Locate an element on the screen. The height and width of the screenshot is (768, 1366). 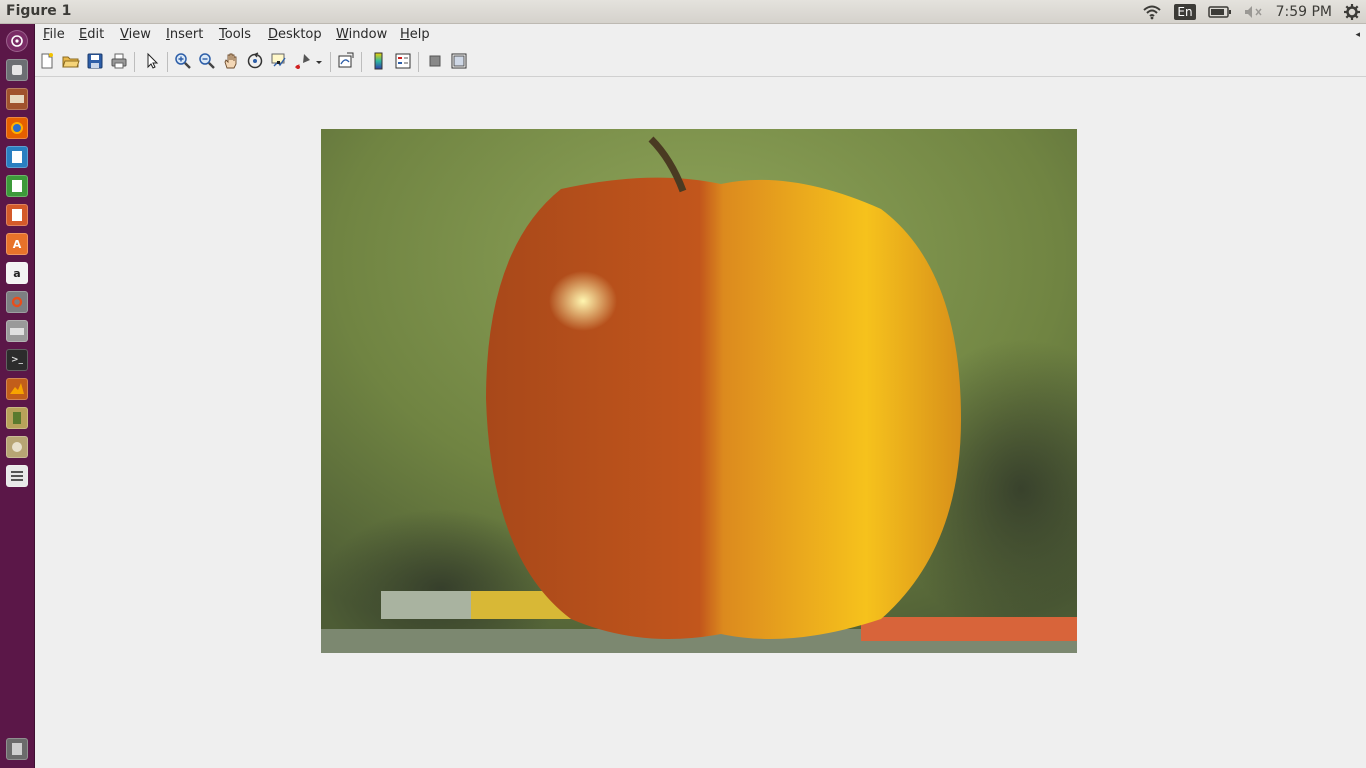
show-plot-tools-icon is located at coordinates (459, 61).